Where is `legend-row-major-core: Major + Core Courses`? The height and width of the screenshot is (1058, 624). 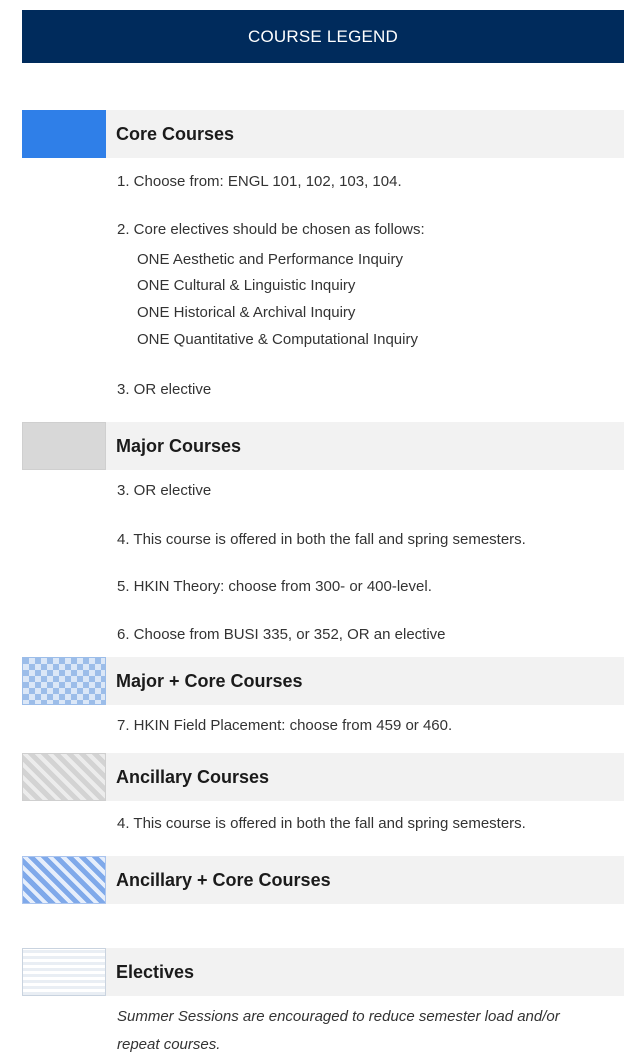
legend-row-major-core: Major + Core Courses is located at coordinates (323, 681).